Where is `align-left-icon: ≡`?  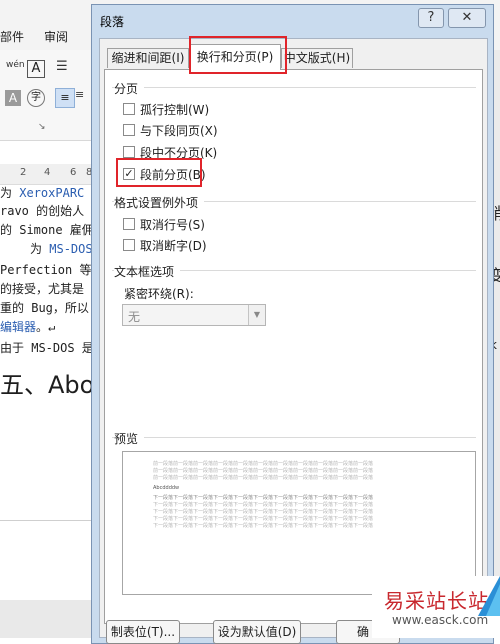 align-left-icon: ≡ is located at coordinates (65, 98).